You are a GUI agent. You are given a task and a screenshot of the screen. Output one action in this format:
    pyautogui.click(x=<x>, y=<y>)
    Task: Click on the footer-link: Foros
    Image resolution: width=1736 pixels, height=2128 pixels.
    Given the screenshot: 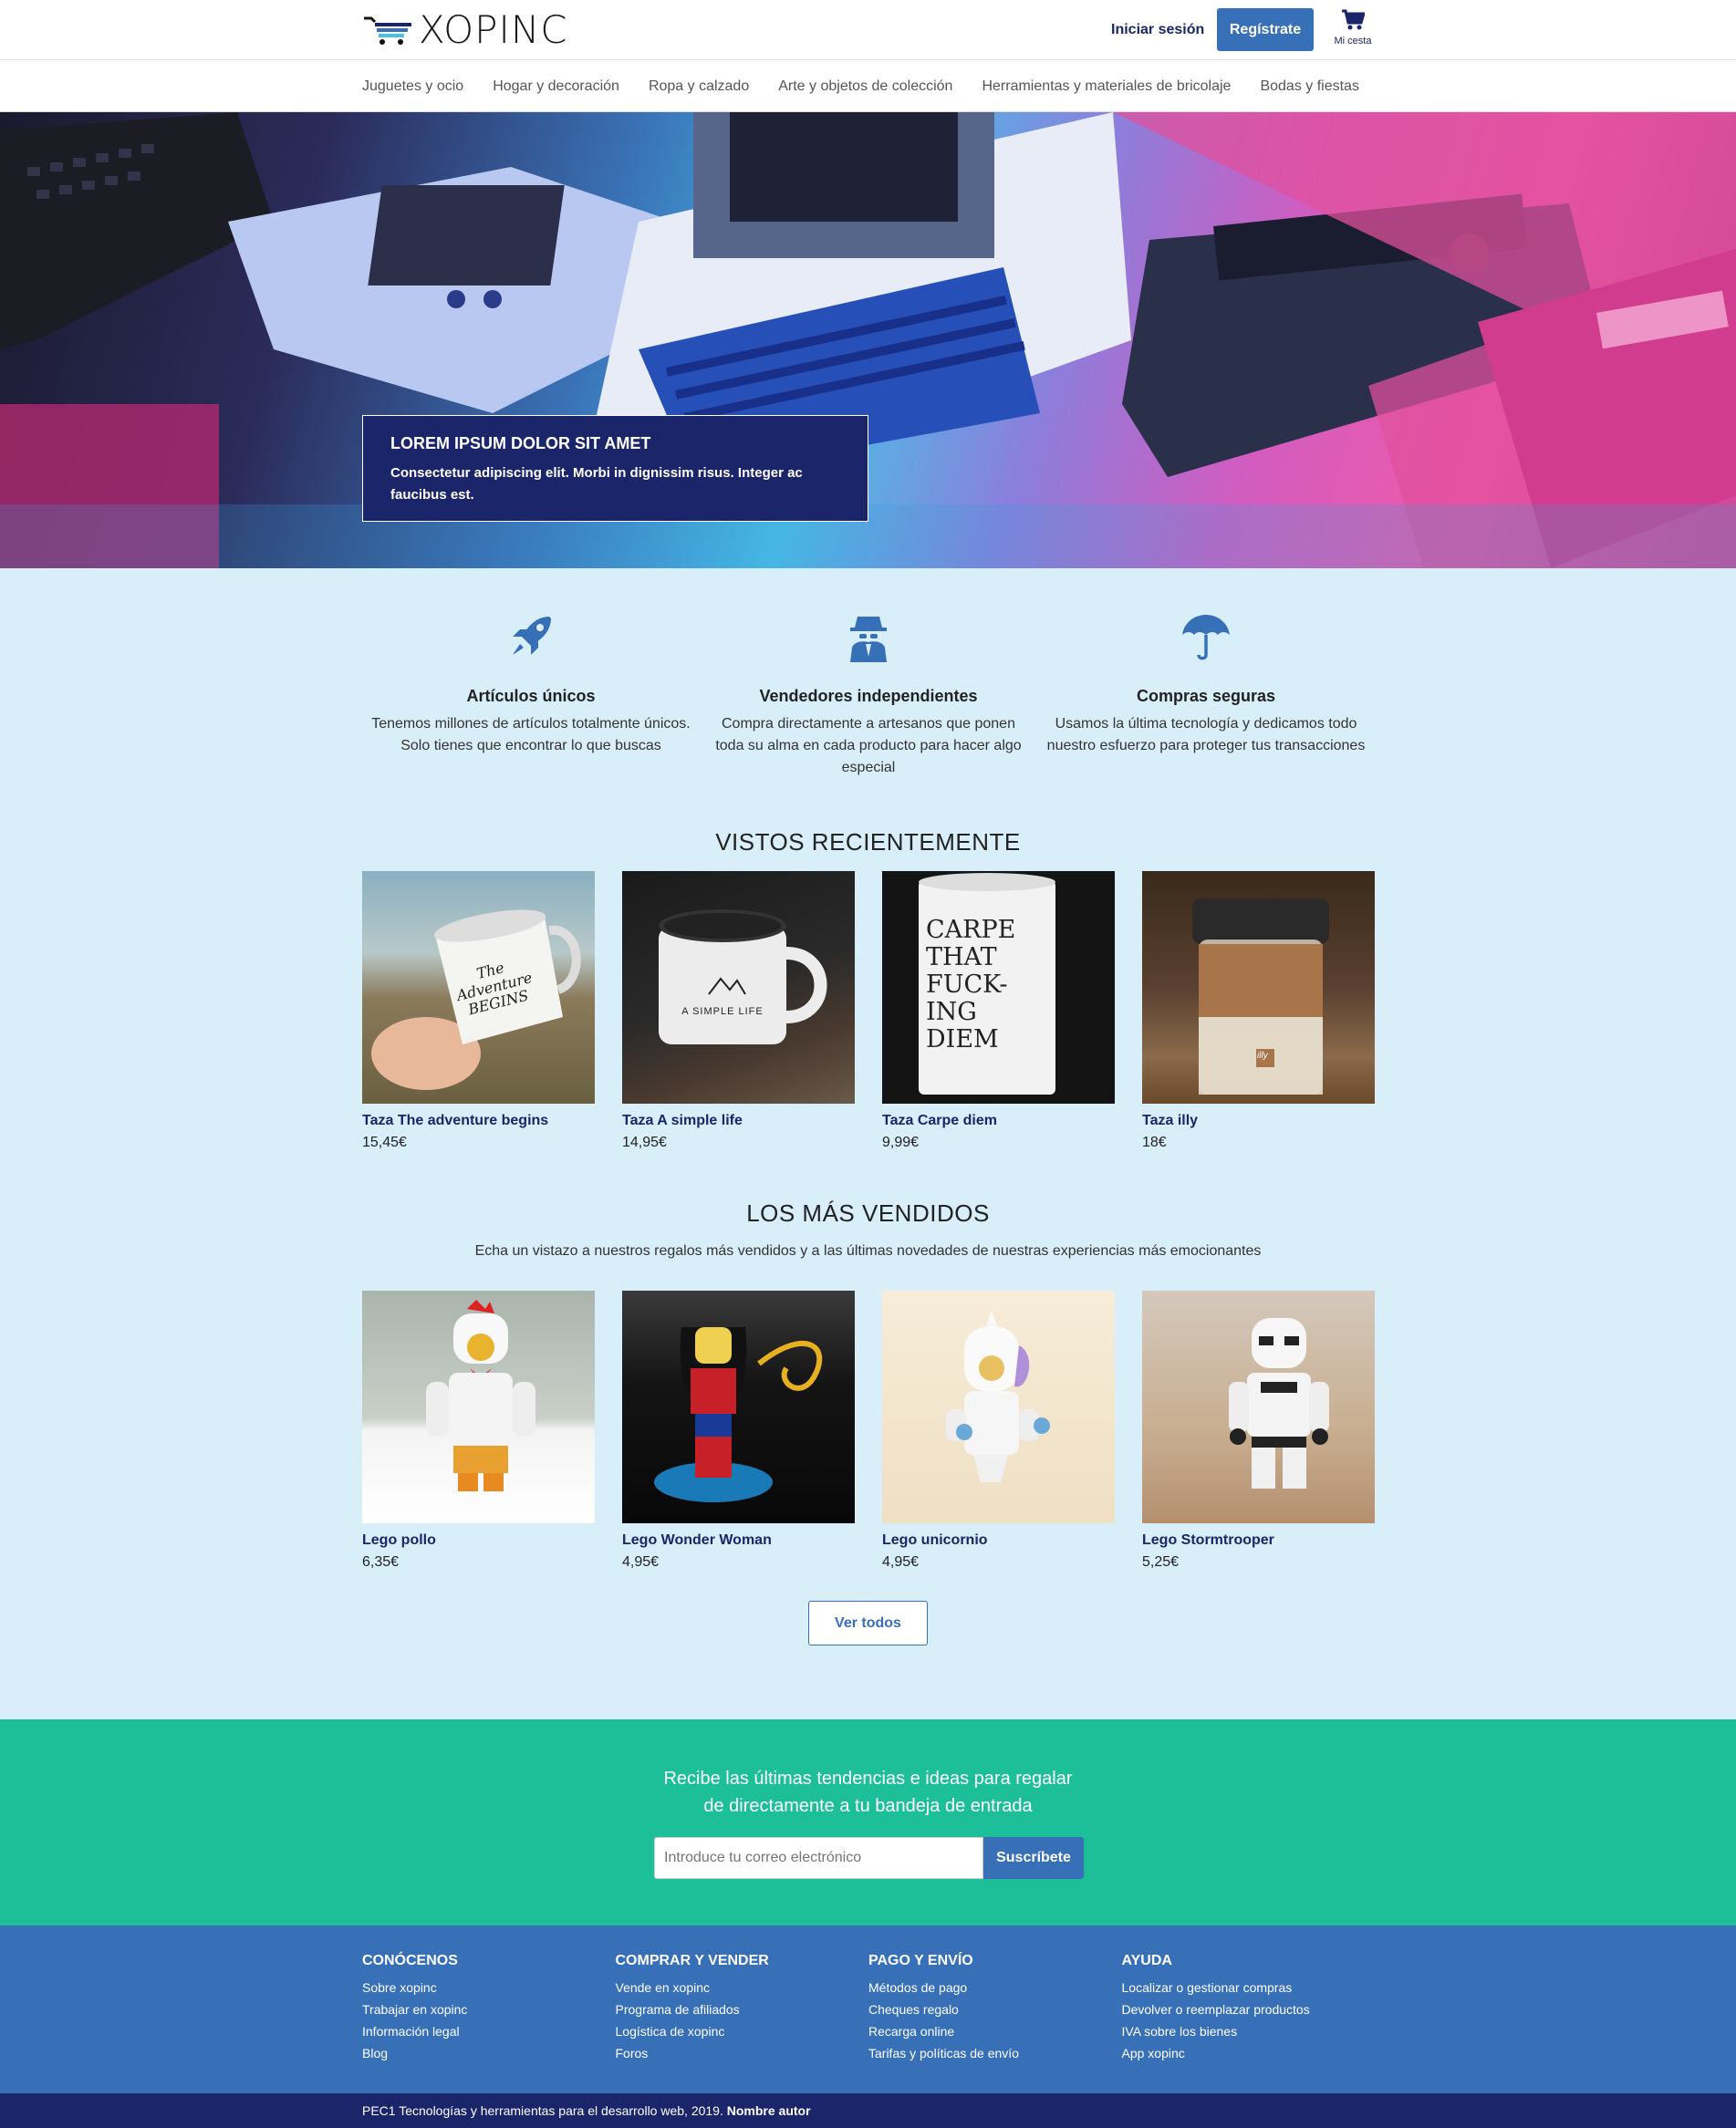 What is the action you would take?
    pyautogui.click(x=742, y=2053)
    